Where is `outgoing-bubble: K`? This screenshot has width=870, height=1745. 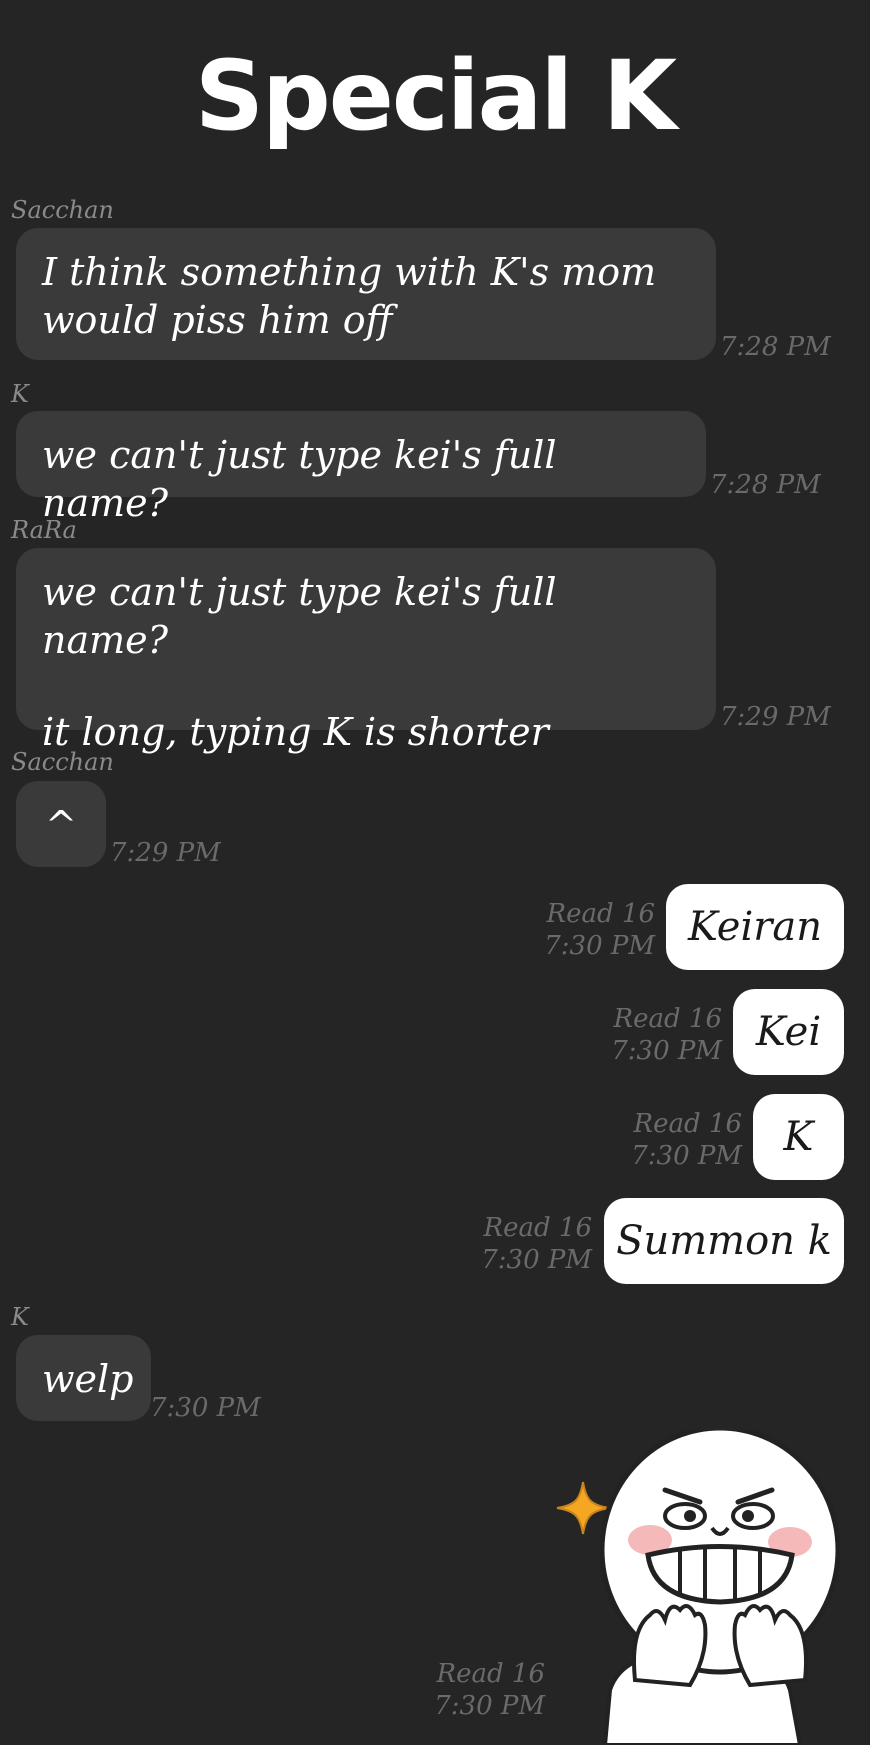
outgoing-bubble: K is located at coordinates (798, 1137).